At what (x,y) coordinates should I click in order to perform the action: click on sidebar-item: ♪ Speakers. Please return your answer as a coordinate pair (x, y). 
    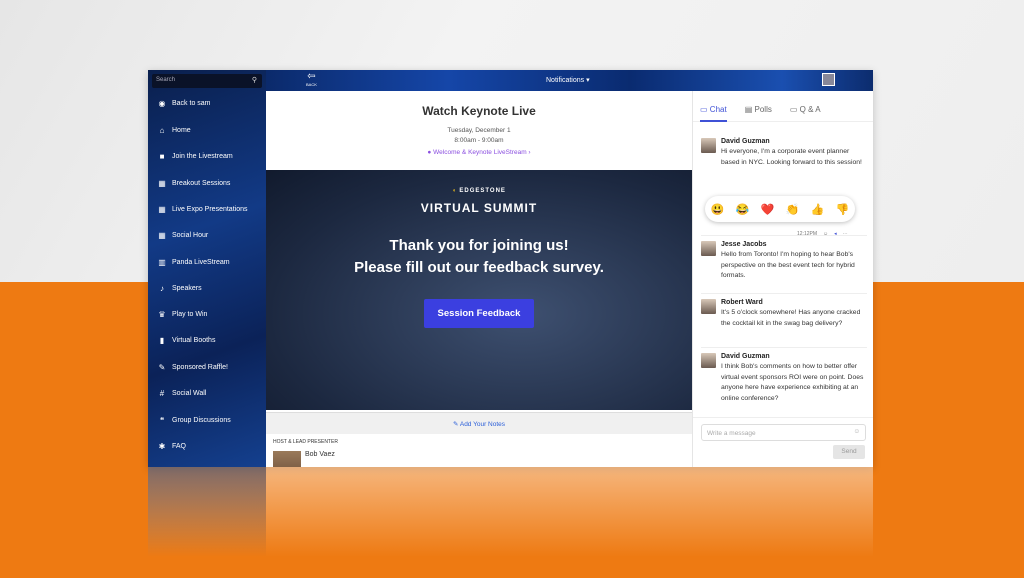
    Looking at the image, I should click on (180, 288).